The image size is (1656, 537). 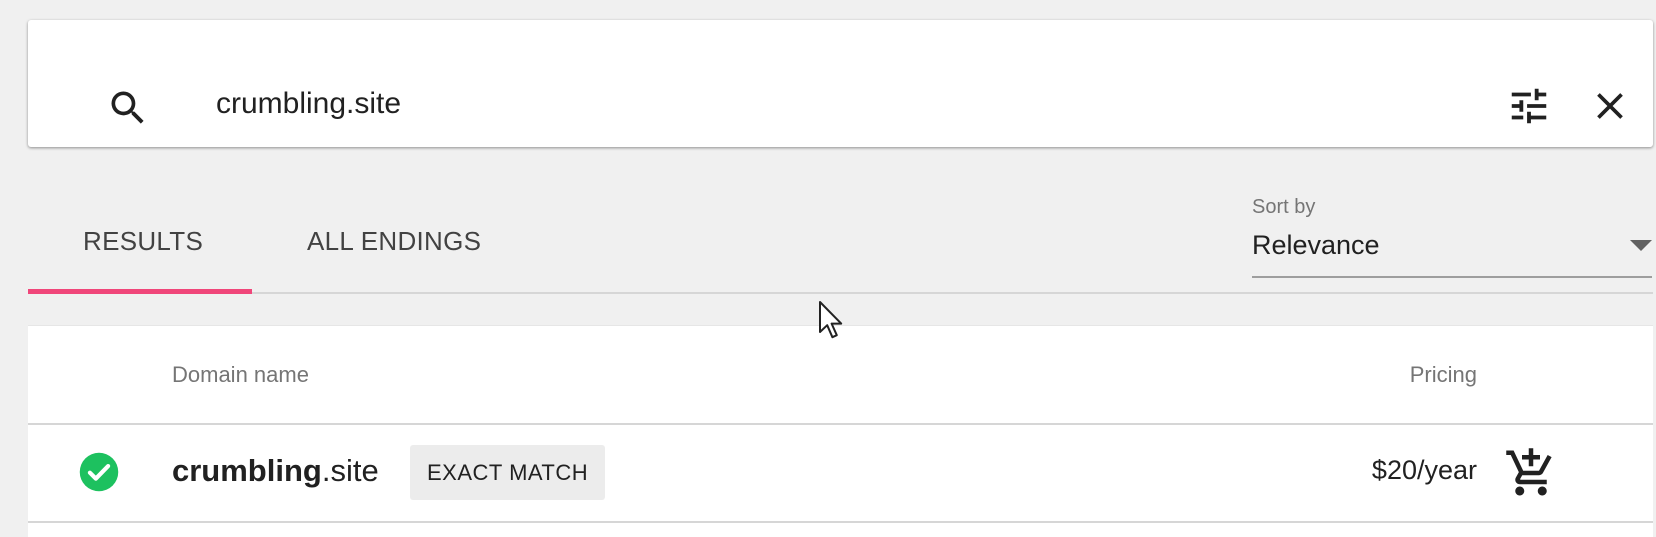 What do you see at coordinates (1529, 106) in the screenshot?
I see `tune-icon` at bounding box center [1529, 106].